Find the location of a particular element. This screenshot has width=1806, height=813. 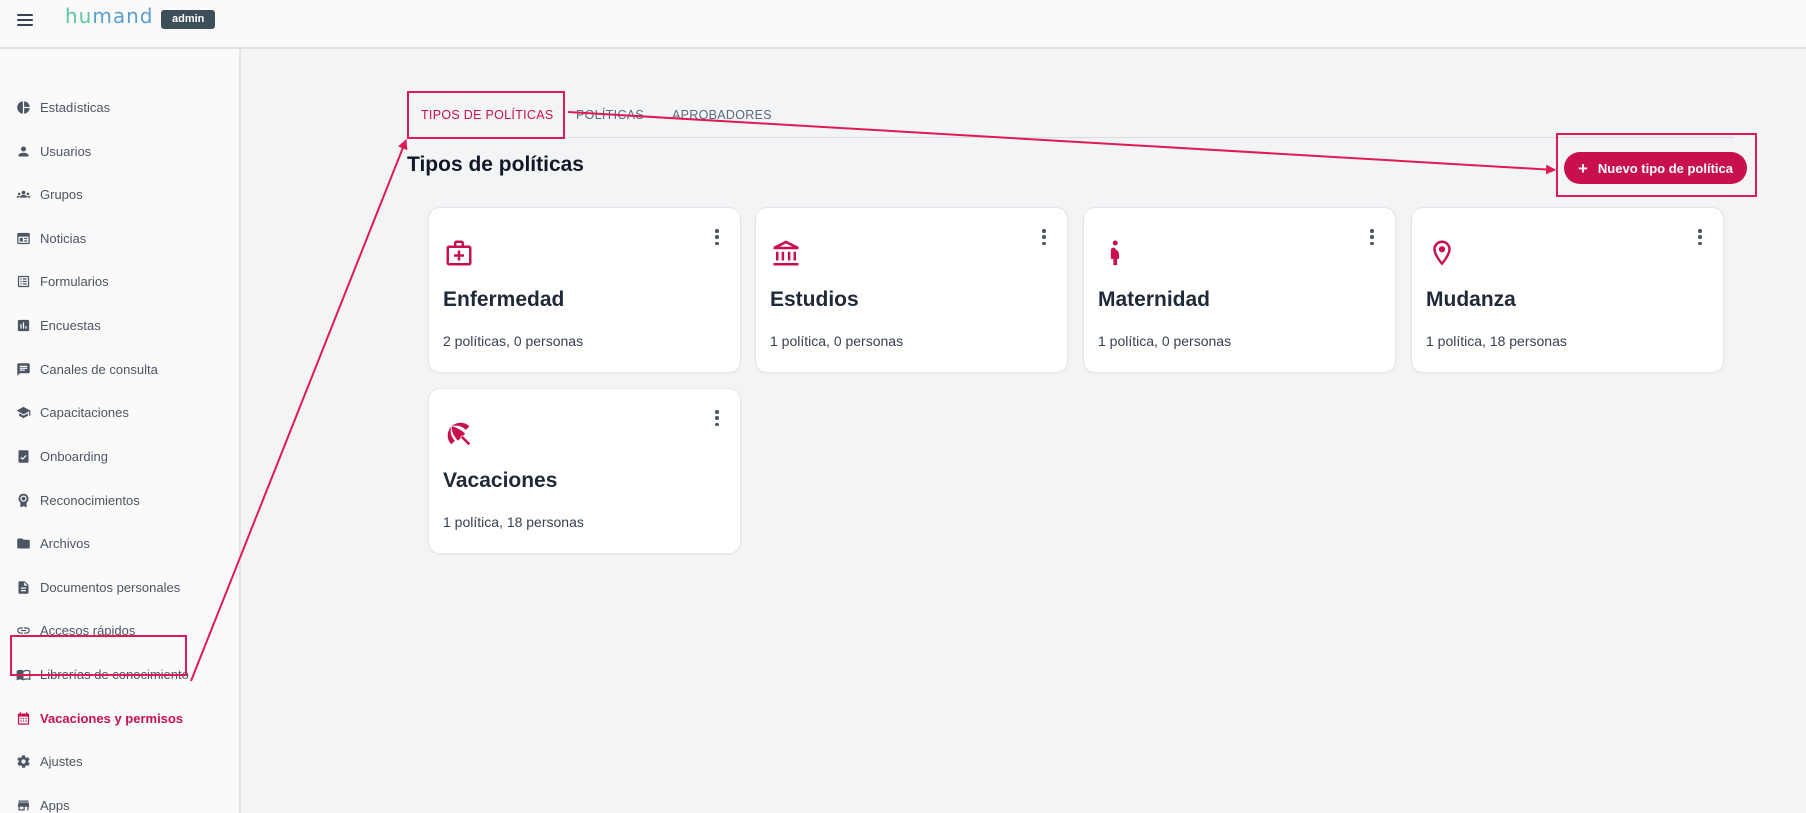

sidebar-item-label: Canales de consulta is located at coordinates (99, 369).